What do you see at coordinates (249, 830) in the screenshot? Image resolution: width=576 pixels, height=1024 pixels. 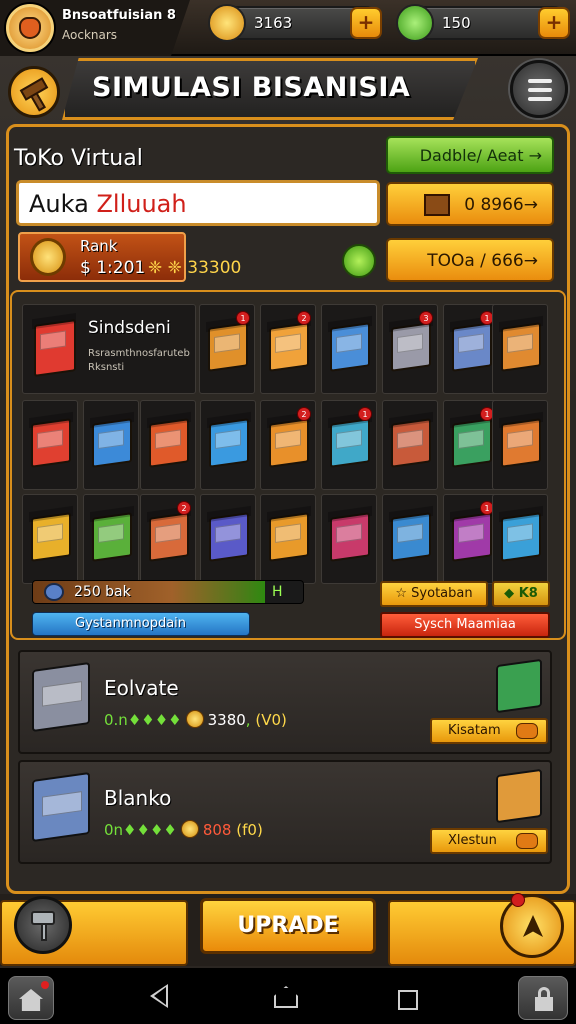 I see `card-price-note: (f0)` at bounding box center [249, 830].